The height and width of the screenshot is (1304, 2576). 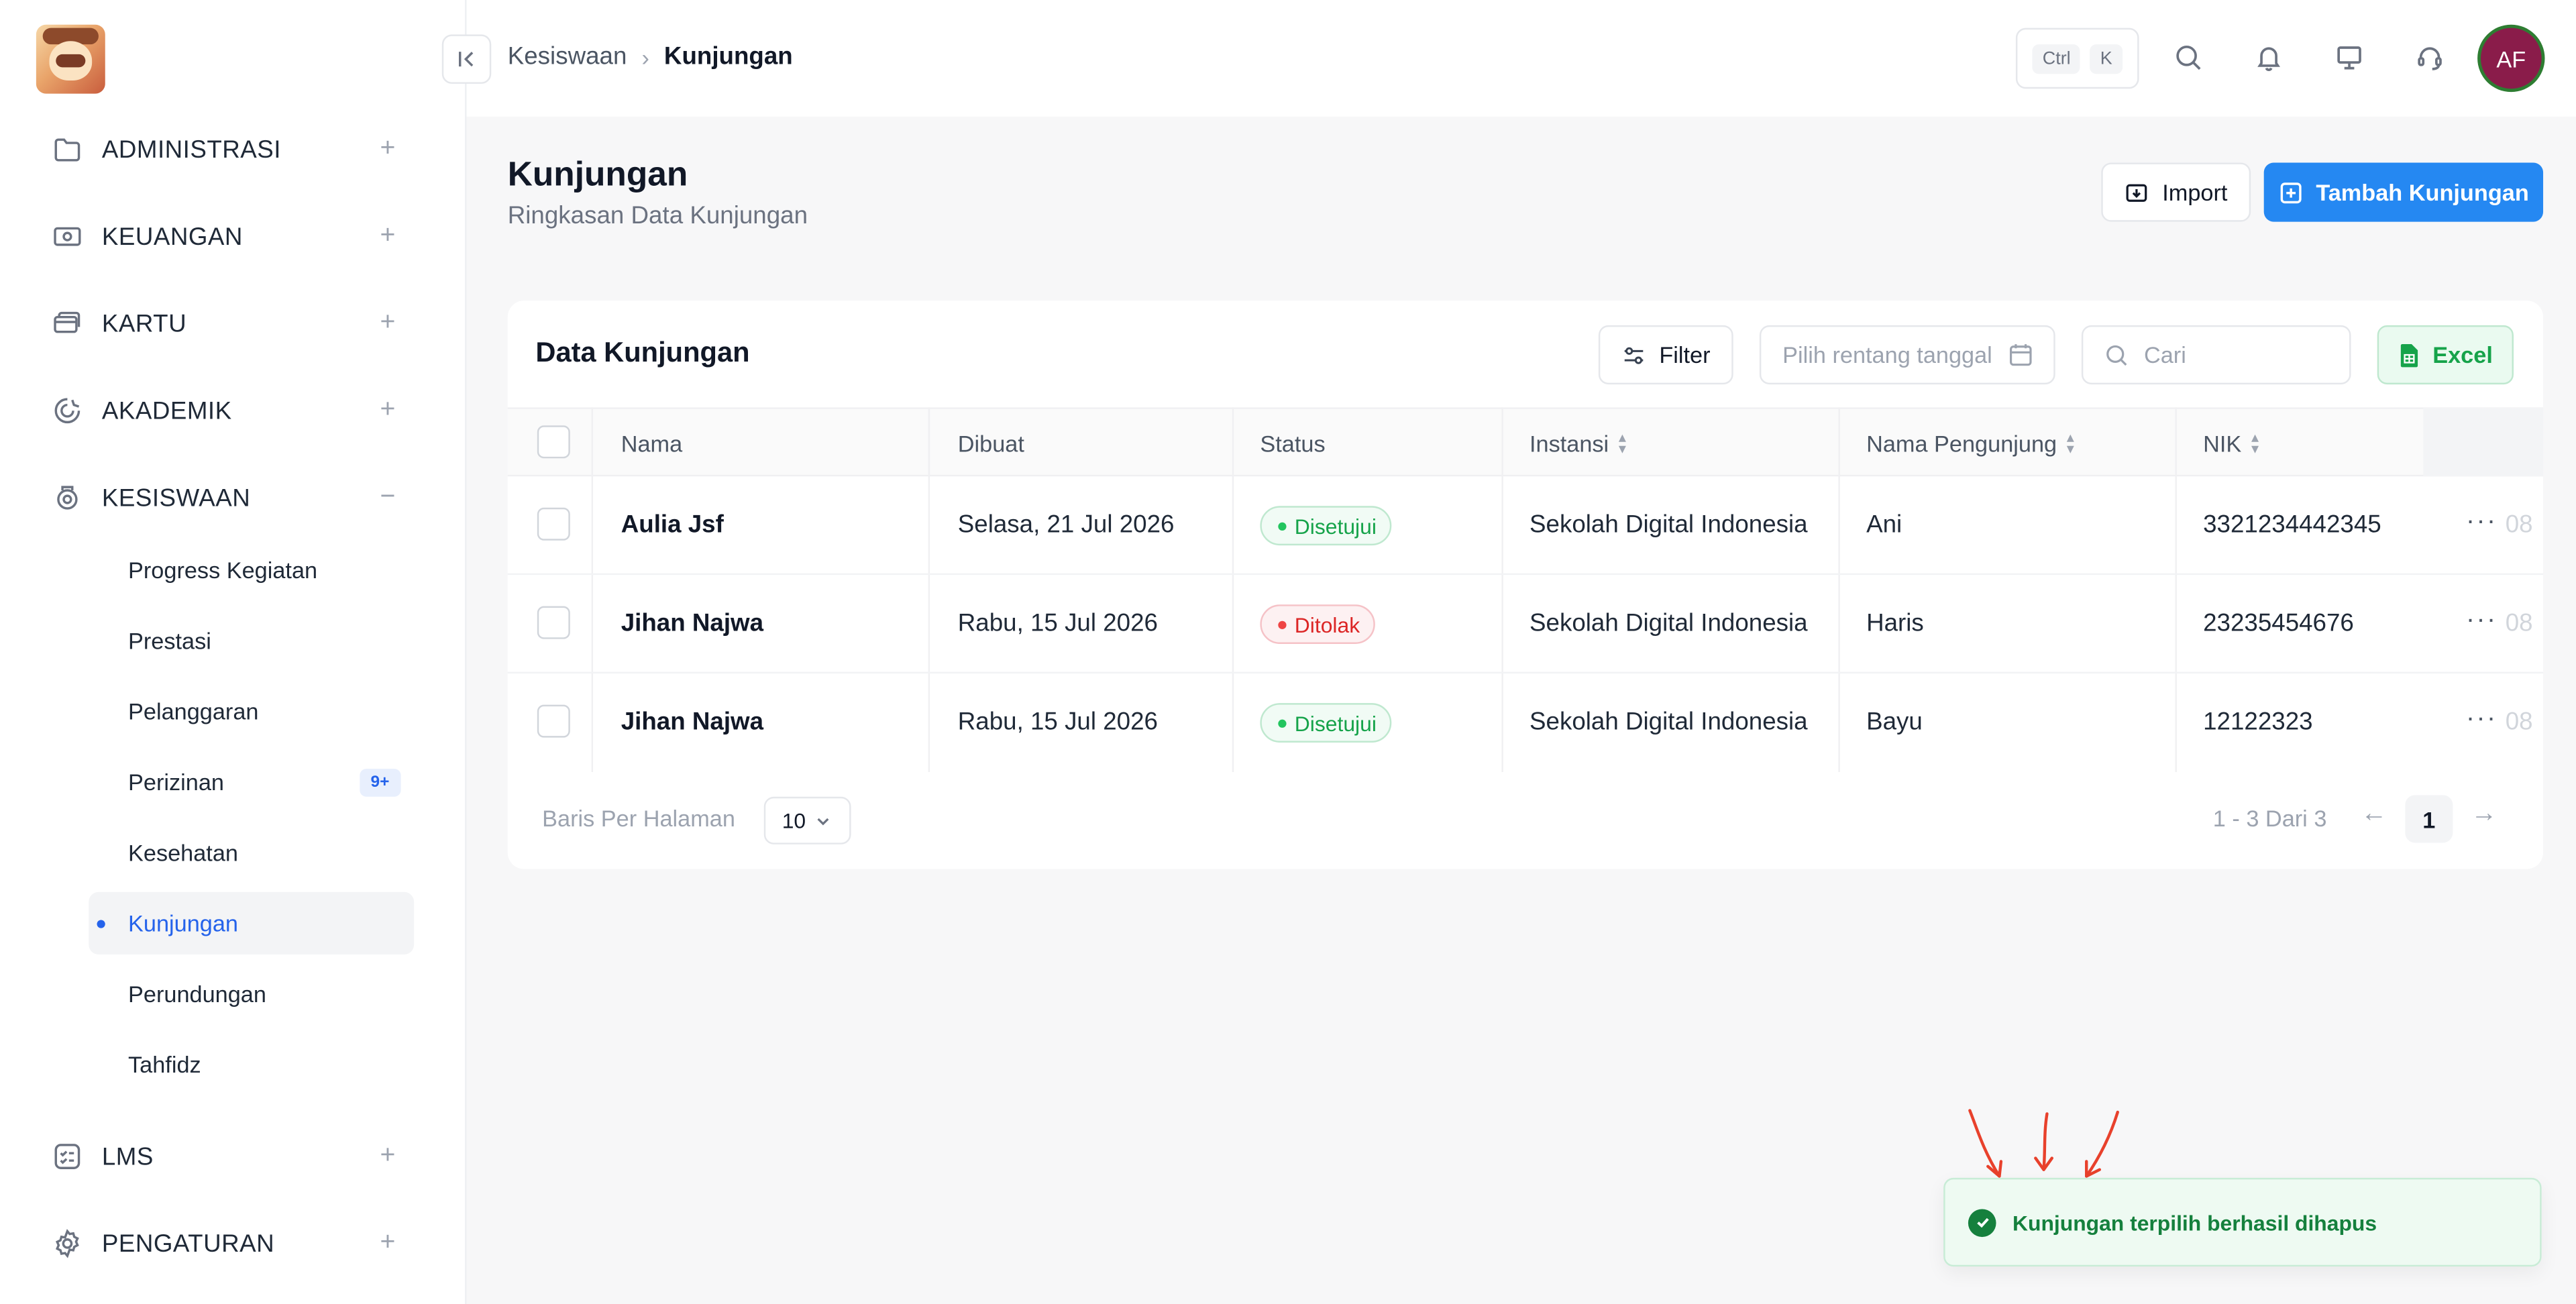 I want to click on import-label: Import, so click(x=2195, y=192).